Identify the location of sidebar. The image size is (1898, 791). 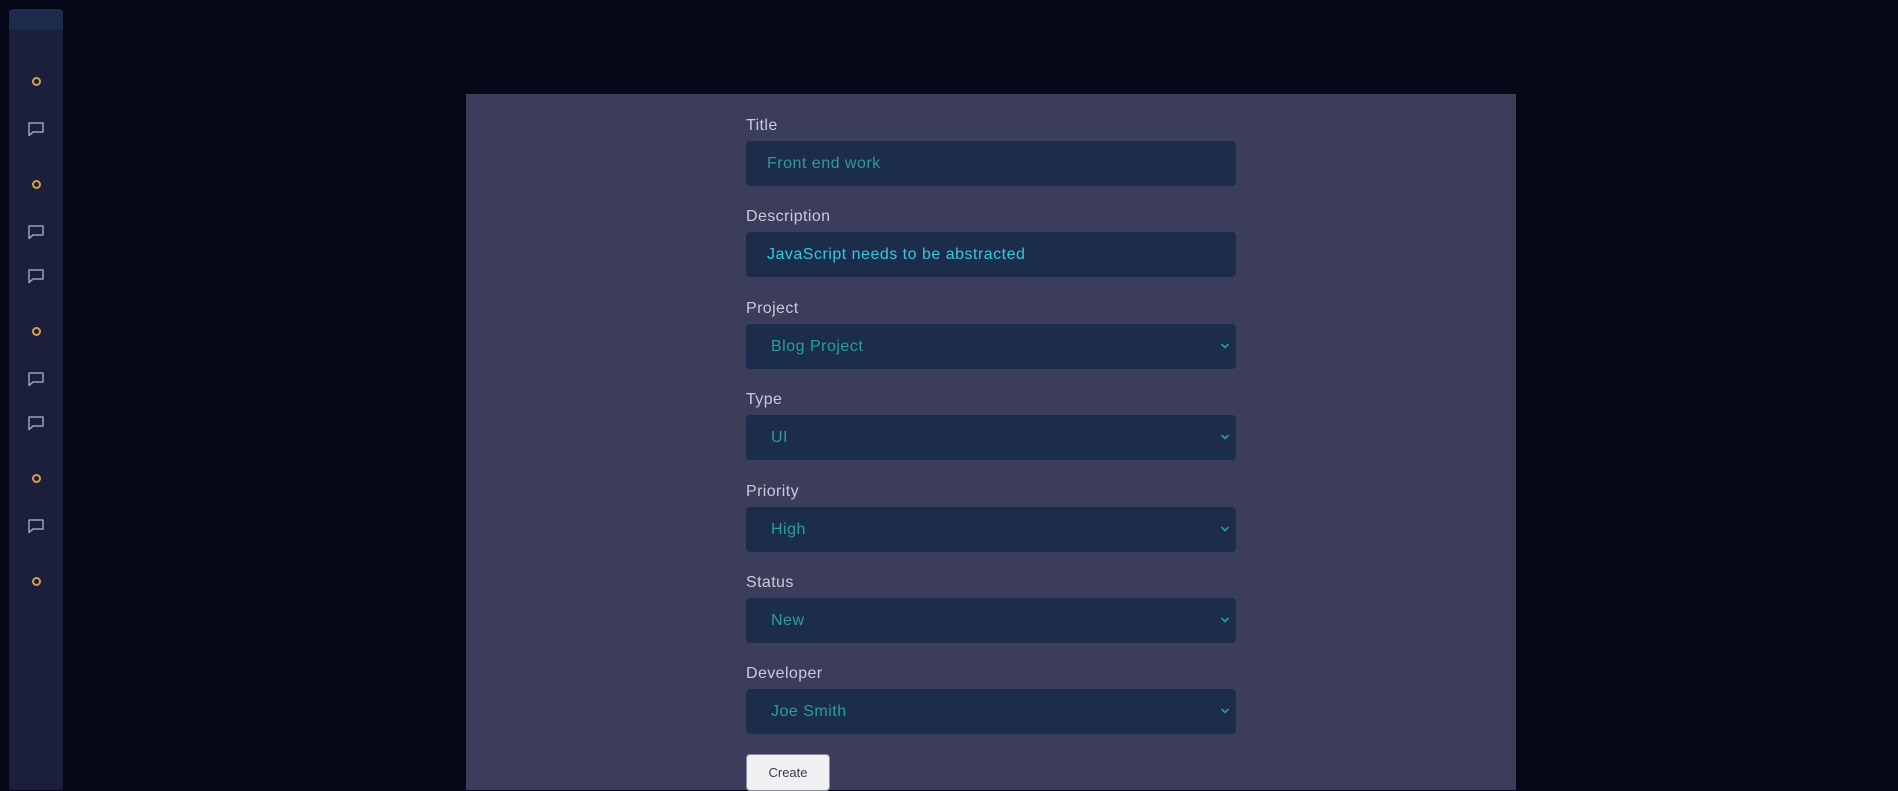
(36, 399).